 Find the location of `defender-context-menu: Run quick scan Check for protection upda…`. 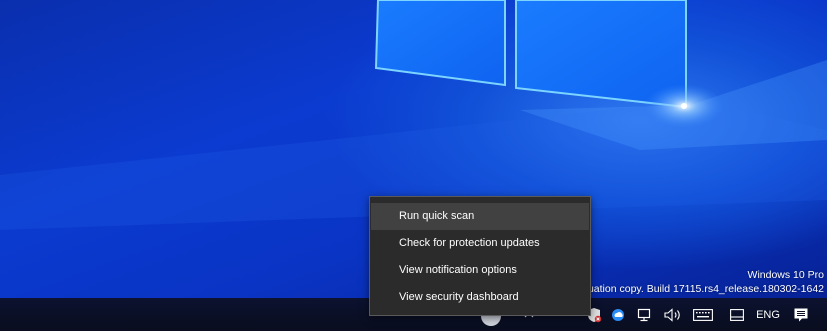

defender-context-menu: Run quick scan Check for protection upda… is located at coordinates (480, 256).